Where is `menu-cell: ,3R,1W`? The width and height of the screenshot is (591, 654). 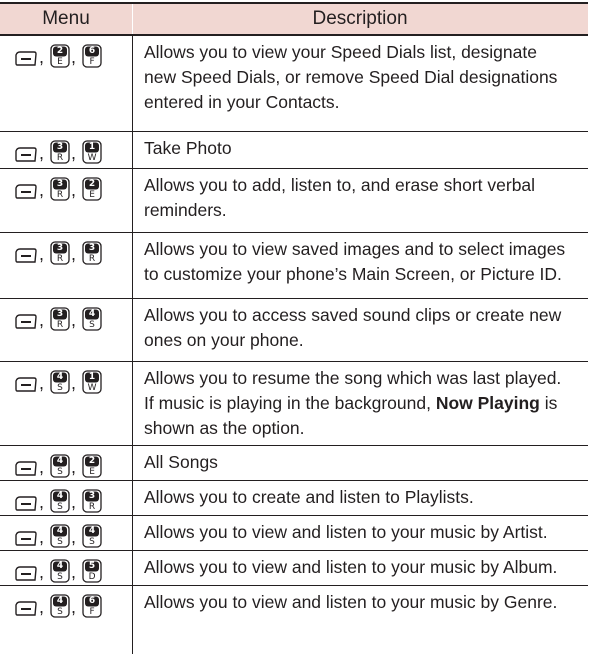
menu-cell: ,3R,1W is located at coordinates (66, 150).